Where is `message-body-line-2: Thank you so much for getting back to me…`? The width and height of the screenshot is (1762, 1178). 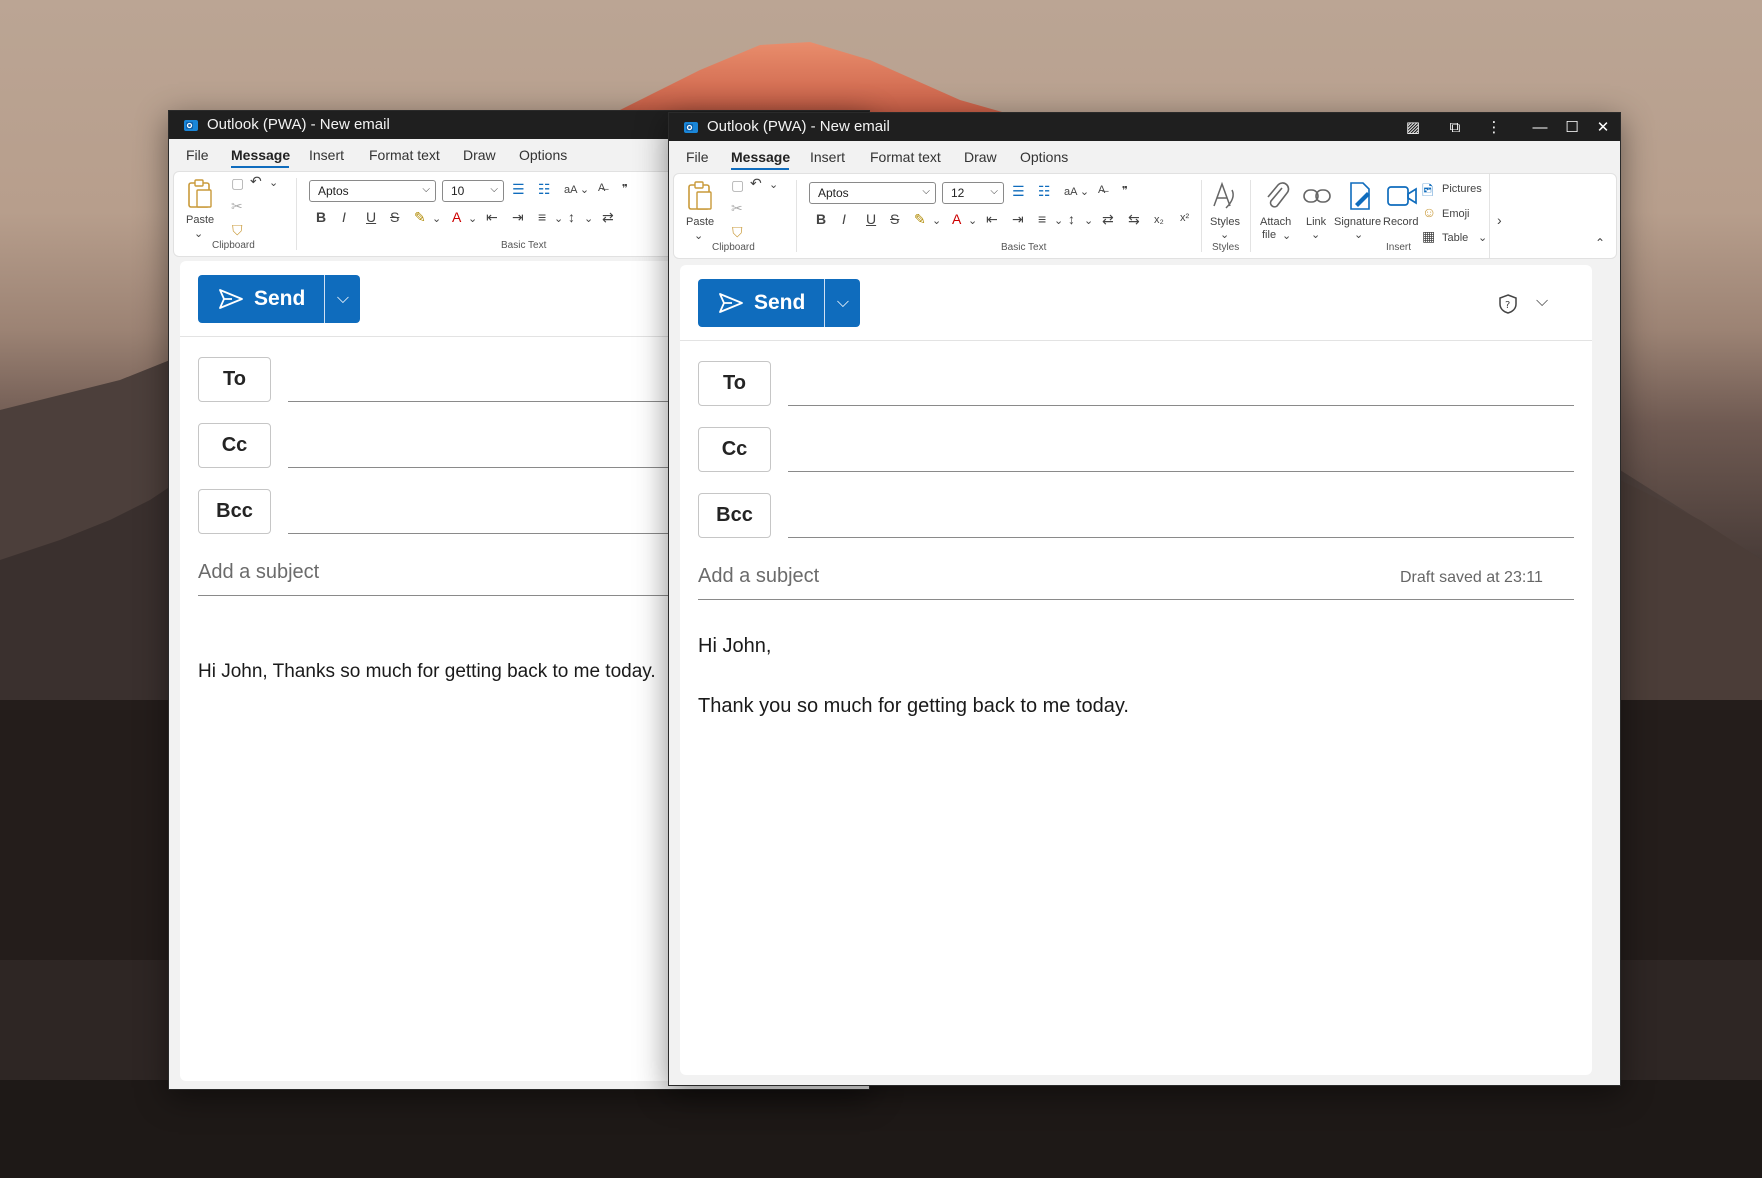
message-body-line-2: Thank you so much for getting back to me… is located at coordinates (913, 706).